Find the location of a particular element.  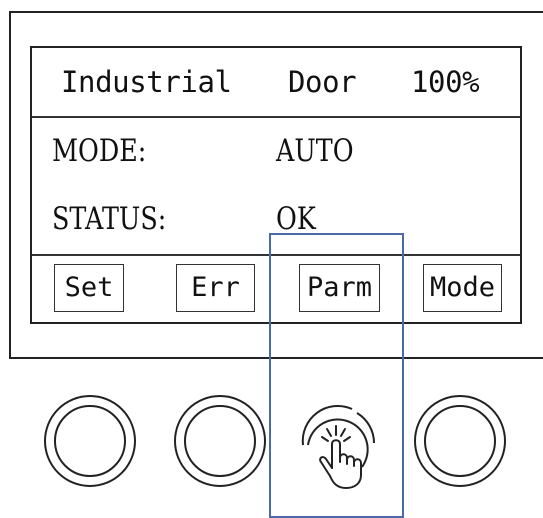

press-hand-icon is located at coordinates (338, 446).